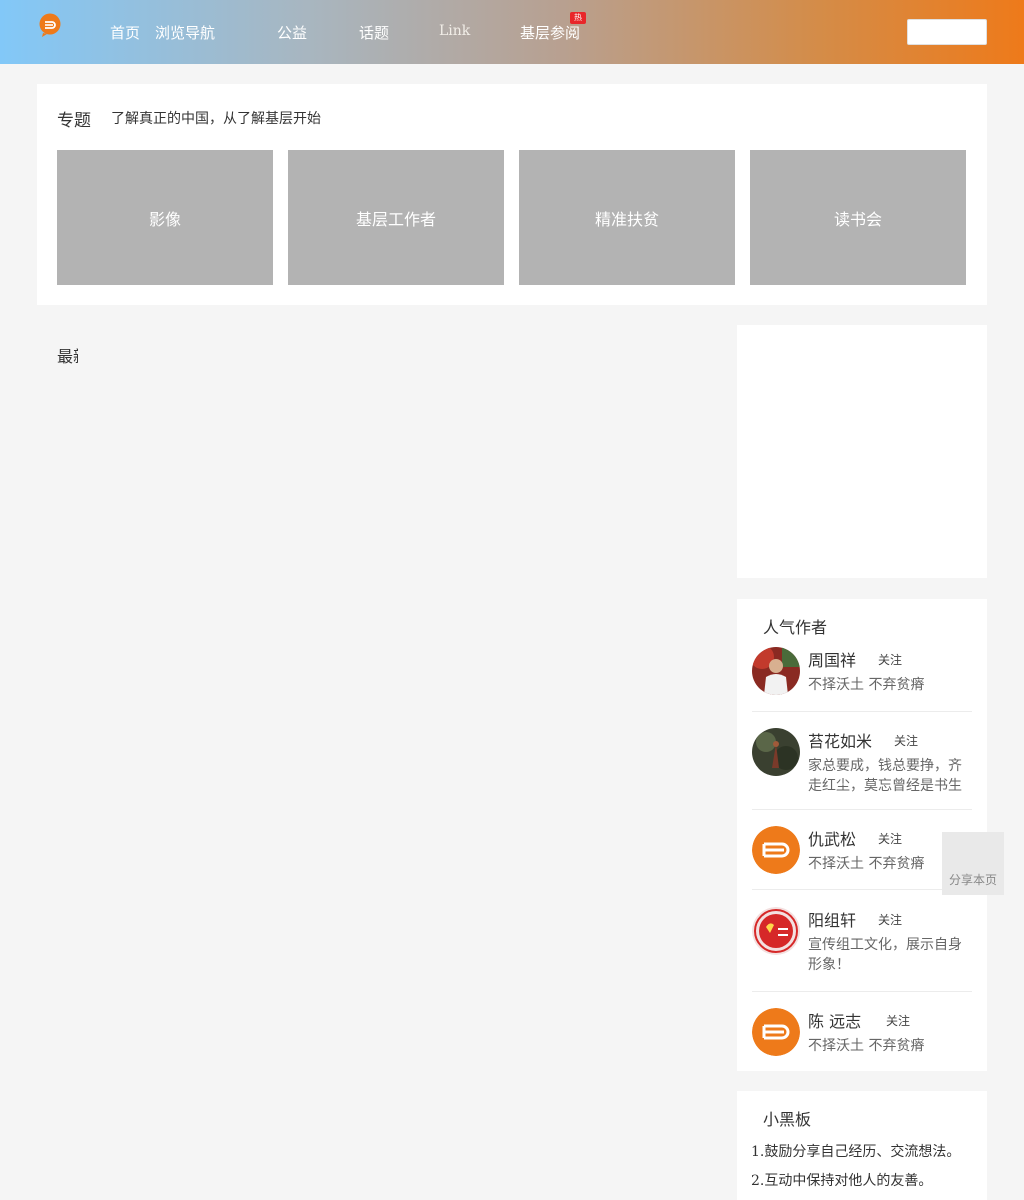 The width and height of the screenshot is (1024, 1200). What do you see at coordinates (550, 32) in the screenshot?
I see `nav-grassroots-reference: 基层参阅` at bounding box center [550, 32].